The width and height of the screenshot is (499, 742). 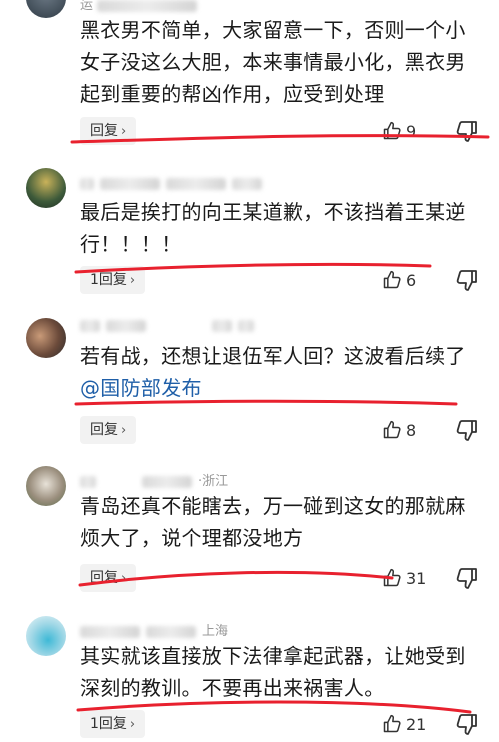 What do you see at coordinates (411, 280) in the screenshot?
I see `like-count: 6` at bounding box center [411, 280].